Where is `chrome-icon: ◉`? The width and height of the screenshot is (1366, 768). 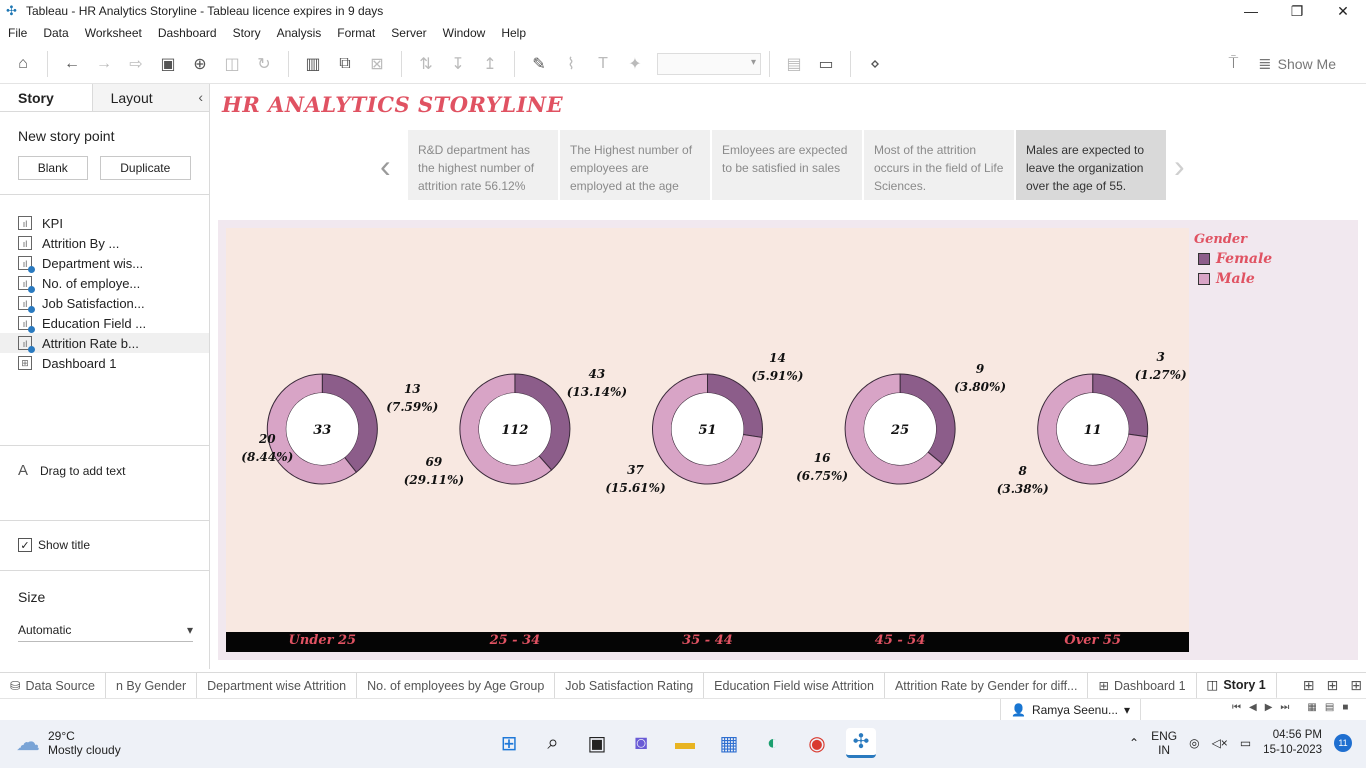
chrome-icon: ◉ is located at coordinates (817, 743).